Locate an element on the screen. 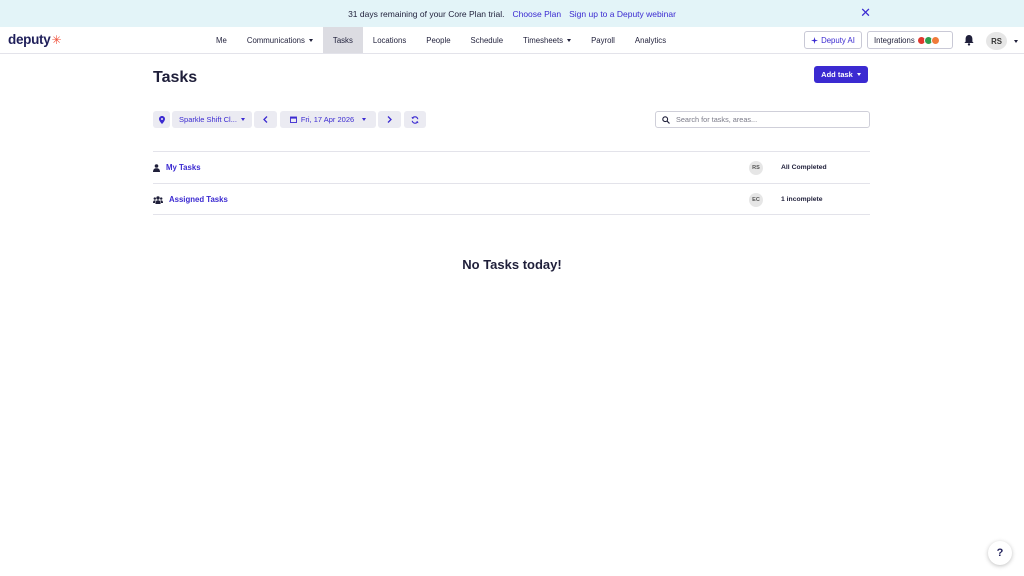 Image resolution: width=1024 pixels, height=576 pixels. nav-item-schedule: Schedule is located at coordinates (487, 40).